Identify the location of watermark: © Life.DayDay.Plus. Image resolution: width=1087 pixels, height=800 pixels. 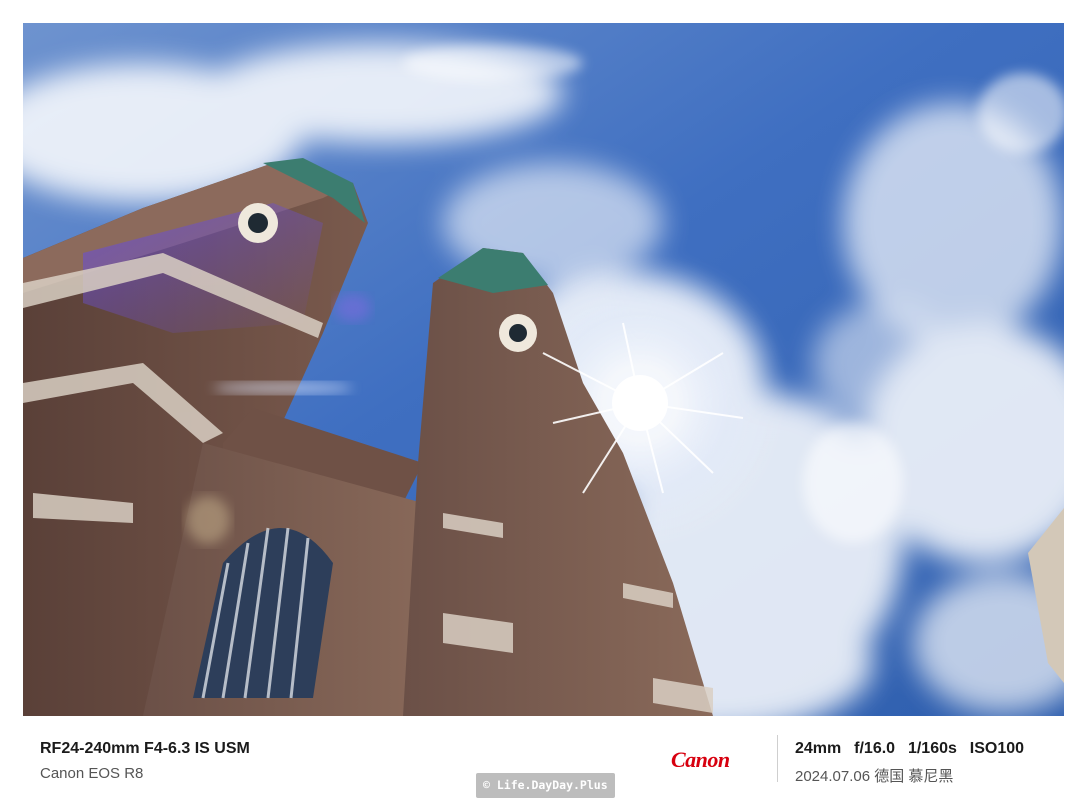
(545, 785).